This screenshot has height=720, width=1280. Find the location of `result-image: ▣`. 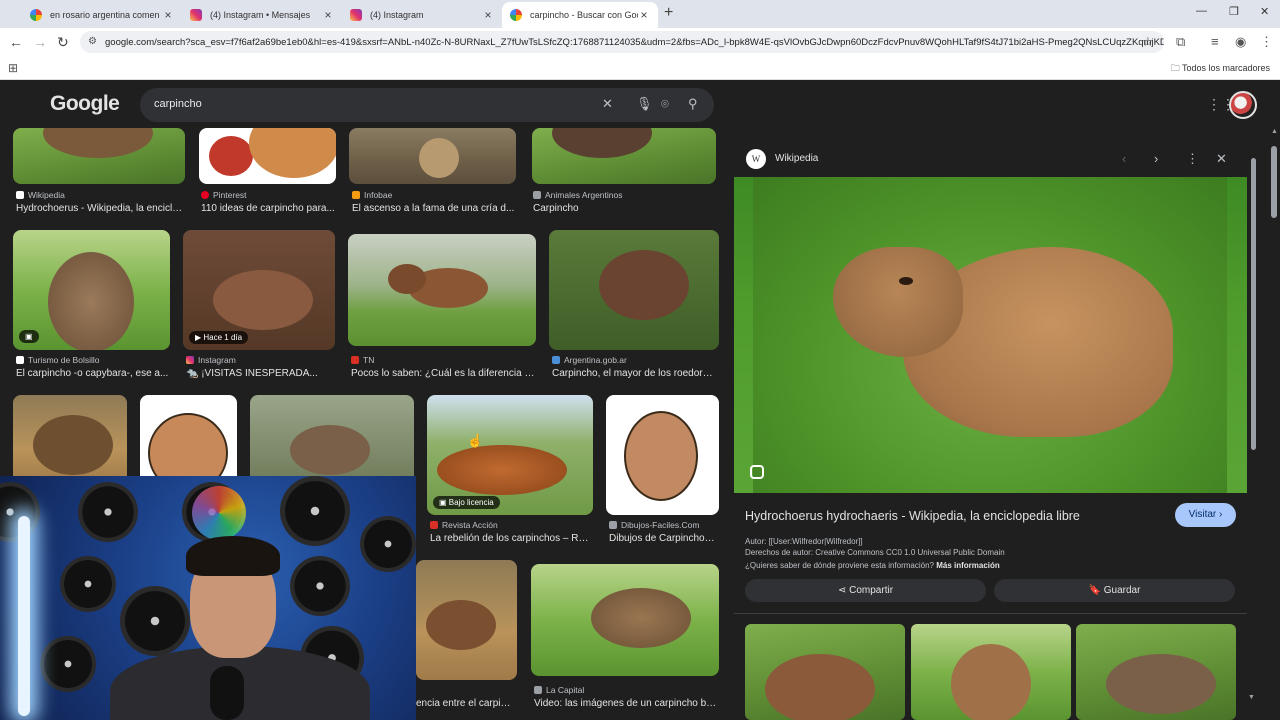

result-image: ▣ is located at coordinates (91, 290).